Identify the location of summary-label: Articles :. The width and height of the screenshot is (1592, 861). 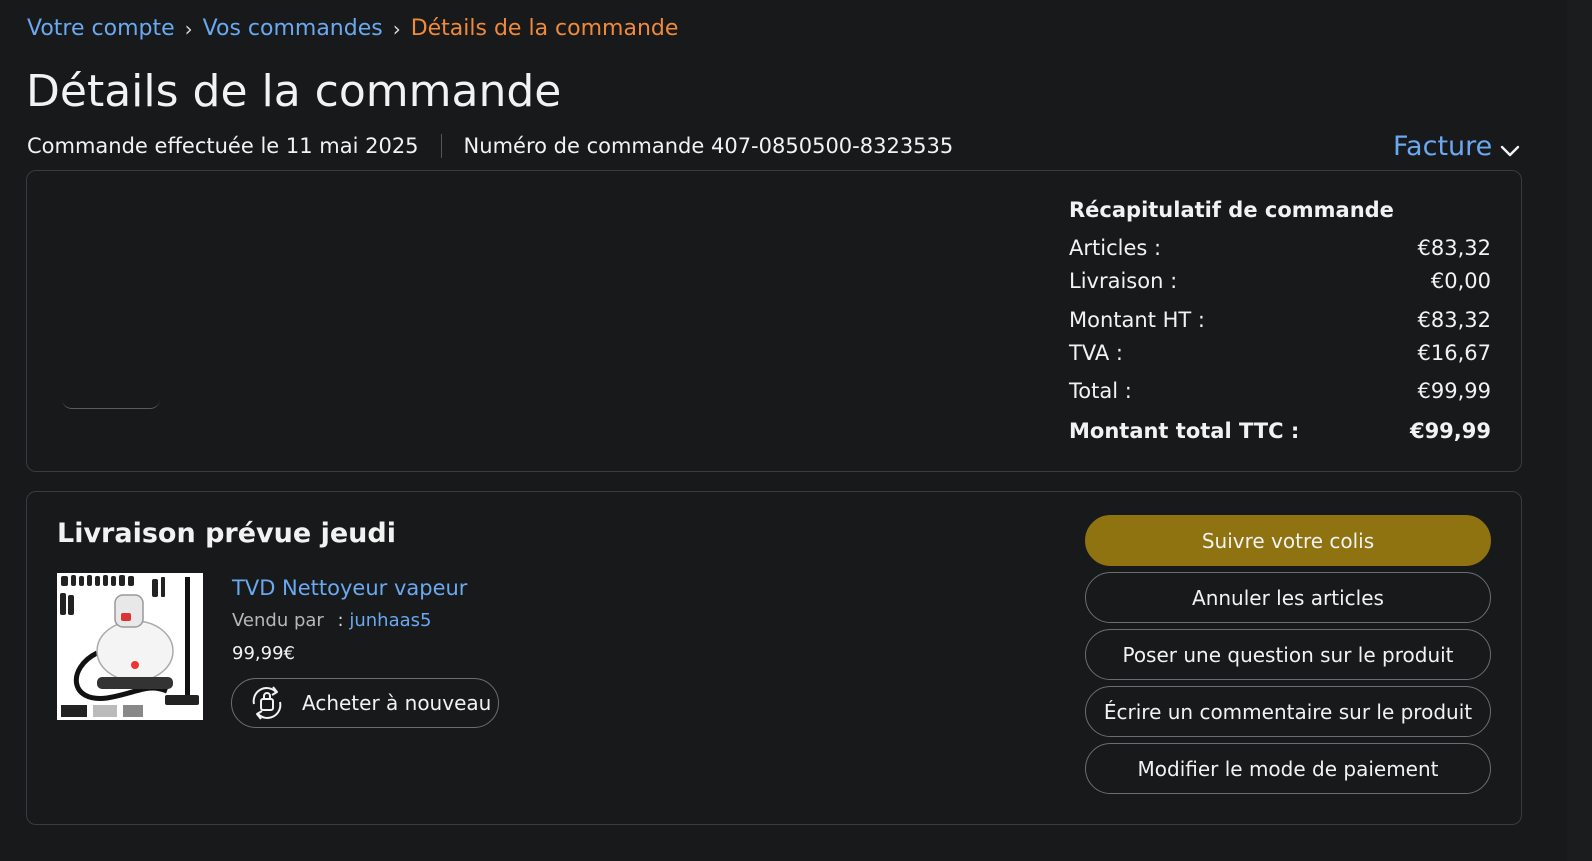
(1115, 248).